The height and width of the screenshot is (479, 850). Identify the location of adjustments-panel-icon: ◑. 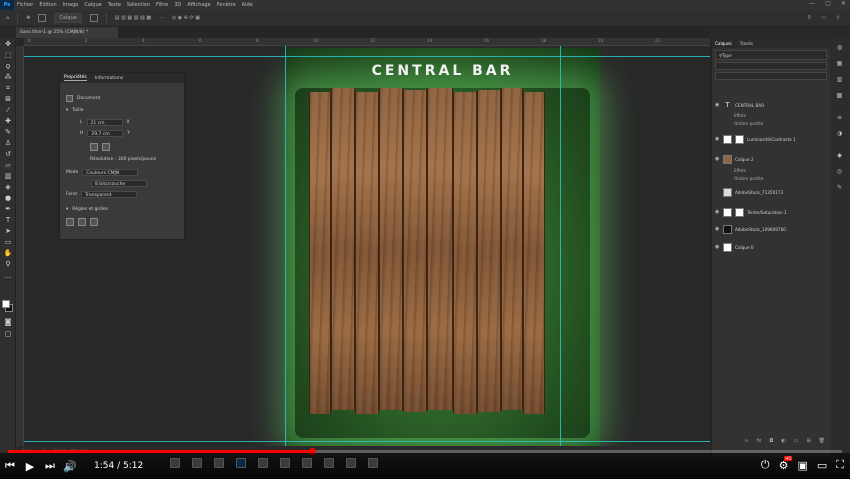
(839, 134).